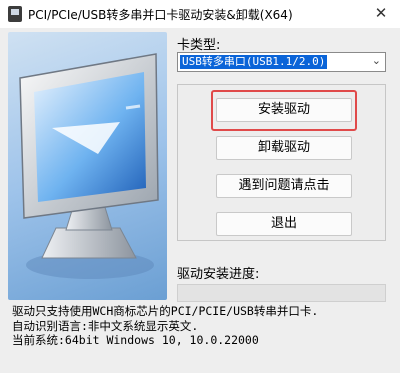 This screenshot has width=400, height=373. What do you see at coordinates (284, 186) in the screenshot?
I see `help-button: 遇到问题请点击` at bounding box center [284, 186].